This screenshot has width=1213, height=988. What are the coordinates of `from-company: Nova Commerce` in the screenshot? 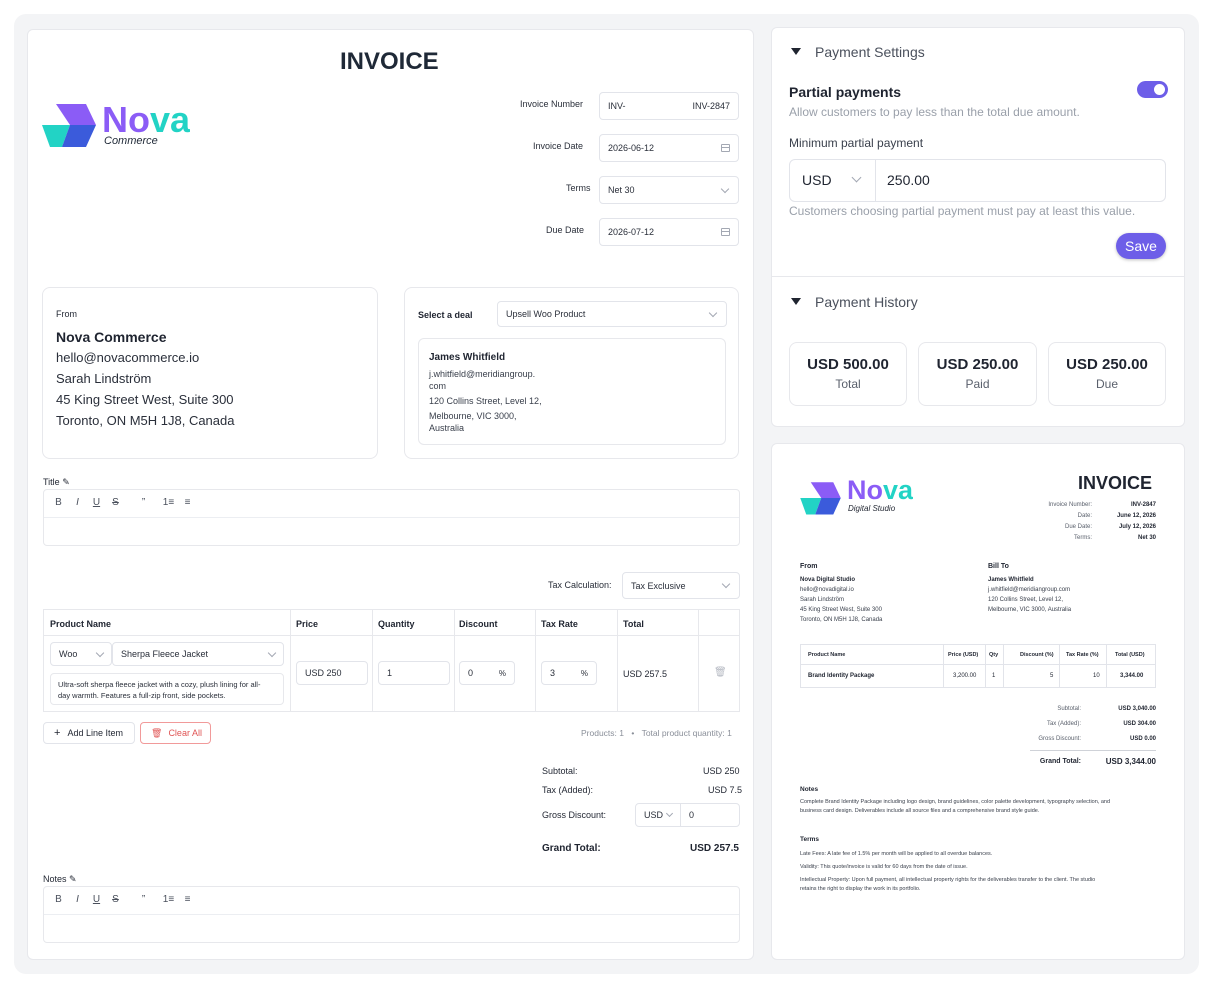 It's located at (111, 337).